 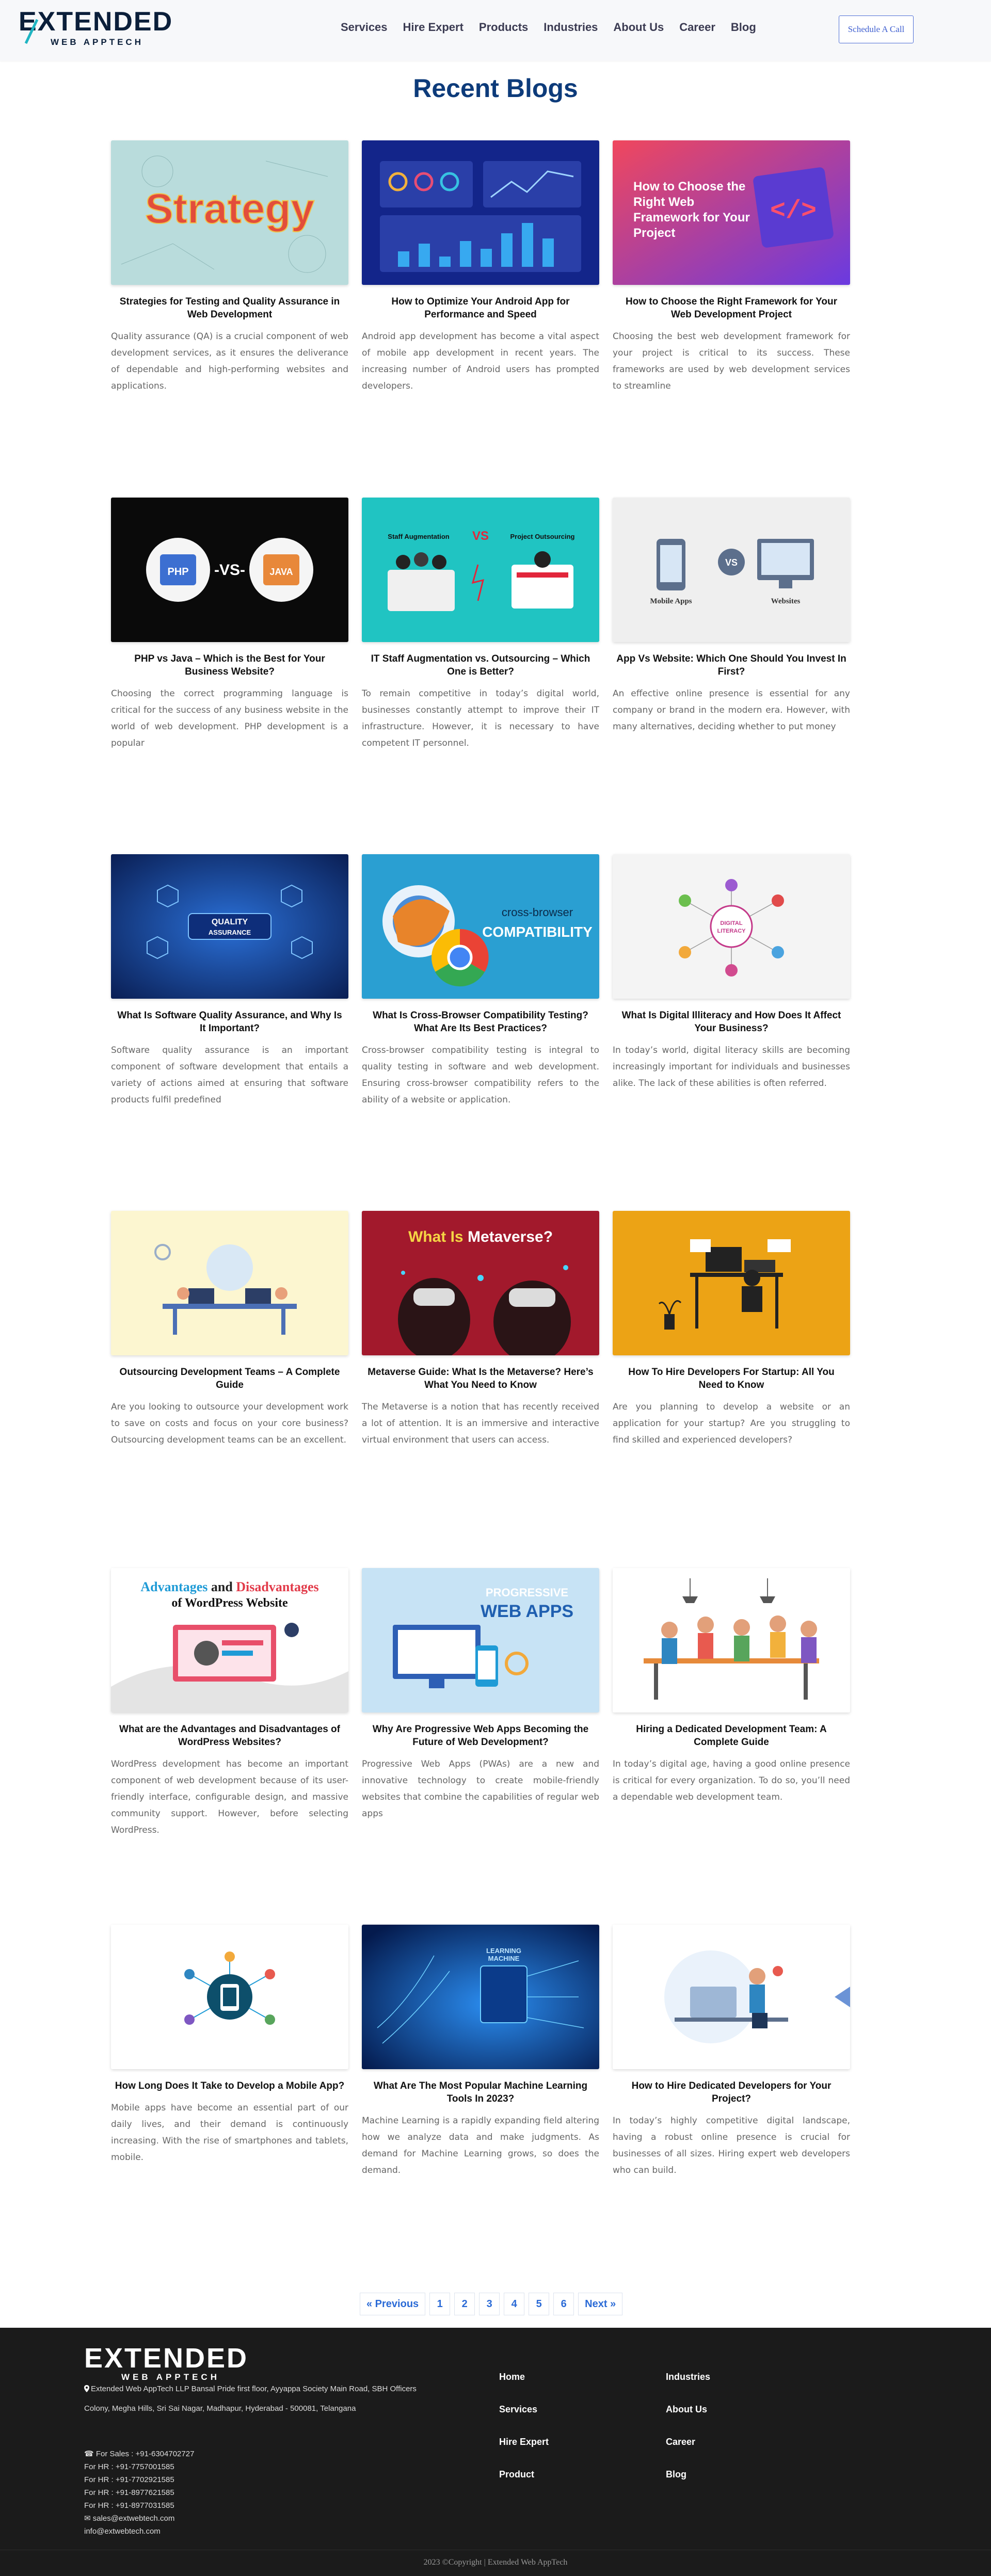 I want to click on svg-text: ASSURANCE, so click(x=230, y=932).